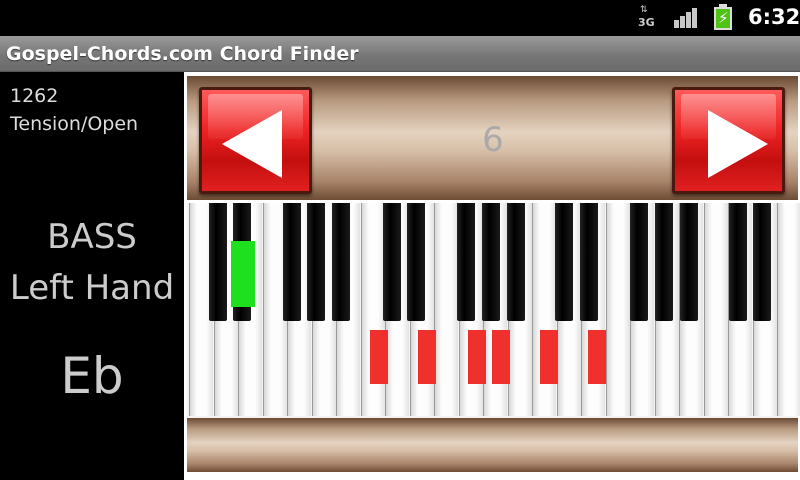 This screenshot has width=800, height=480. I want to click on status-bar: ⇅ 3G ⚡ 6:32, so click(400, 18).